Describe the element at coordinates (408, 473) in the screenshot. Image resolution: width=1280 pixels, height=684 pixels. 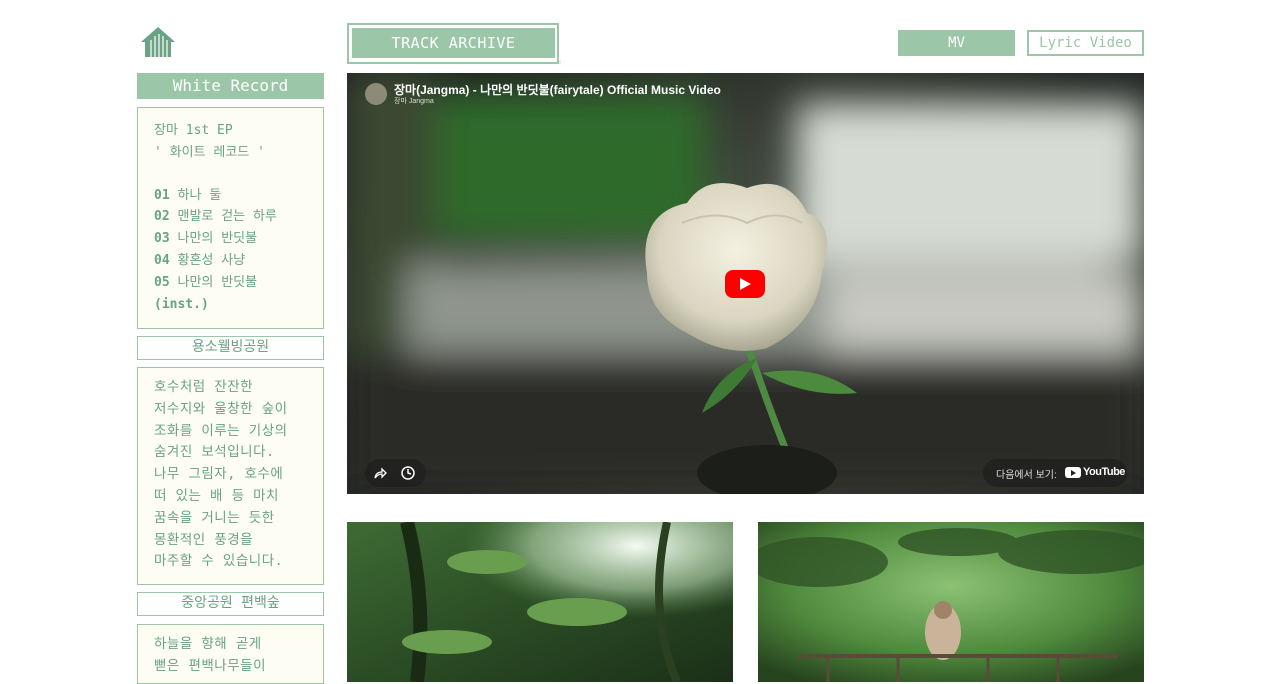
I see `watch-later-icon` at that location.